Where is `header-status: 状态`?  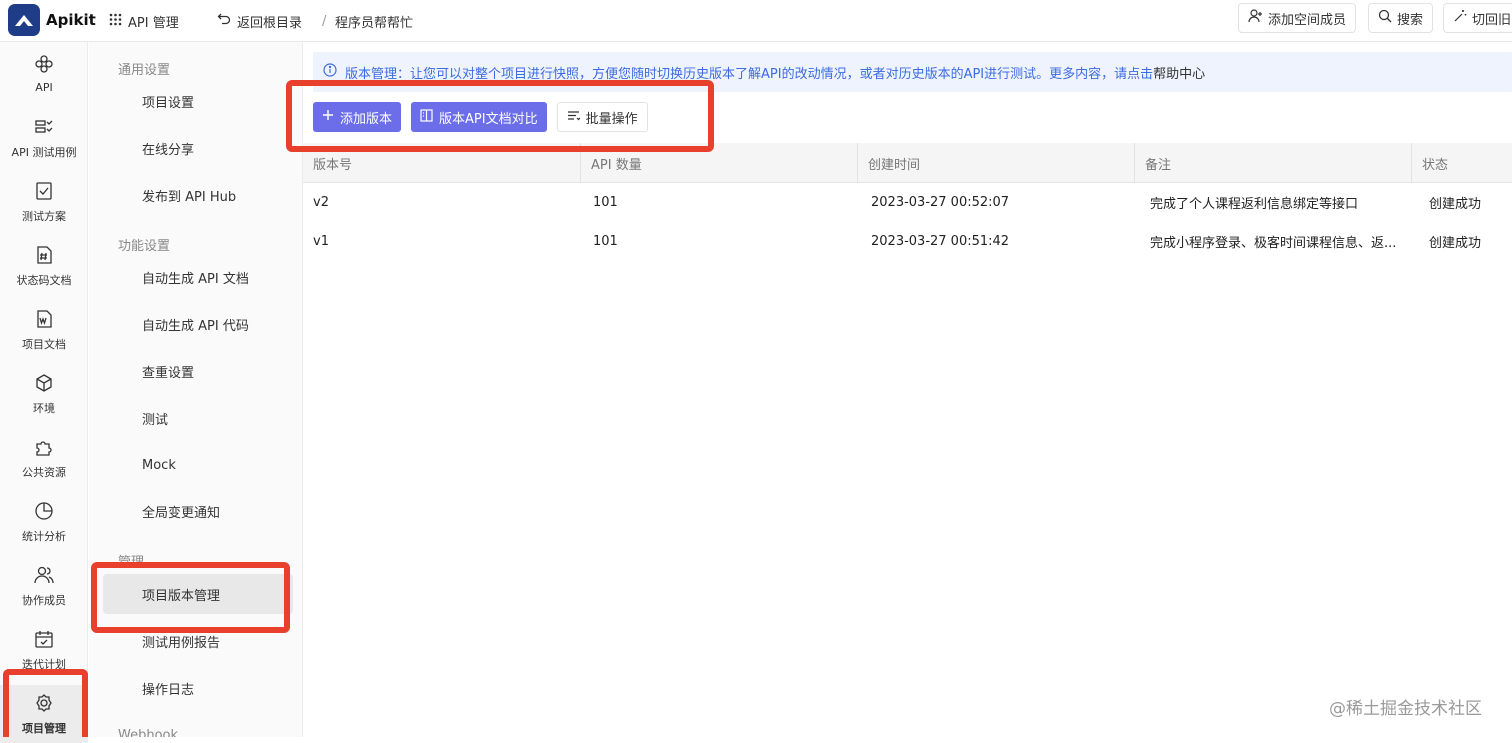
header-status: 状态 is located at coordinates (1429, 163).